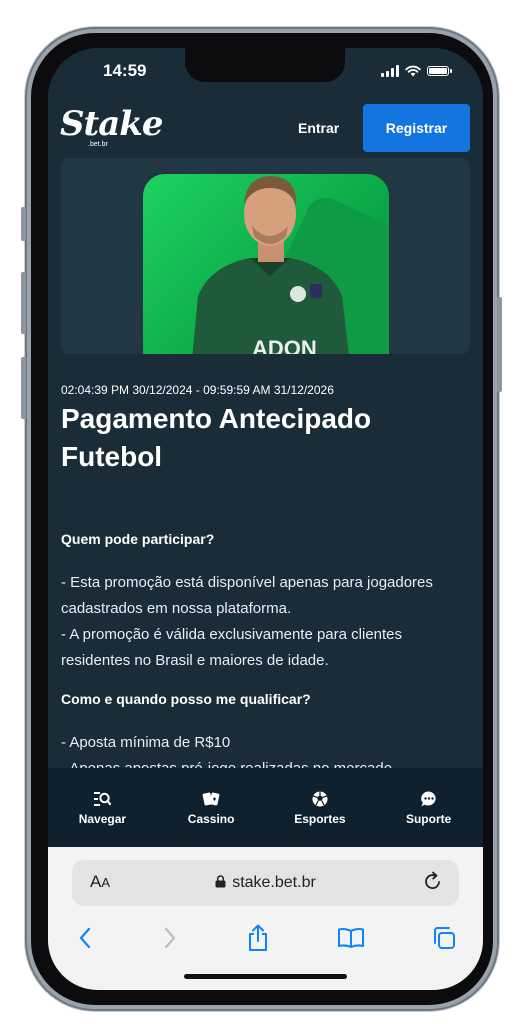 The image size is (523, 1024). I want to click on promo-banner: ADON, so click(265, 256).